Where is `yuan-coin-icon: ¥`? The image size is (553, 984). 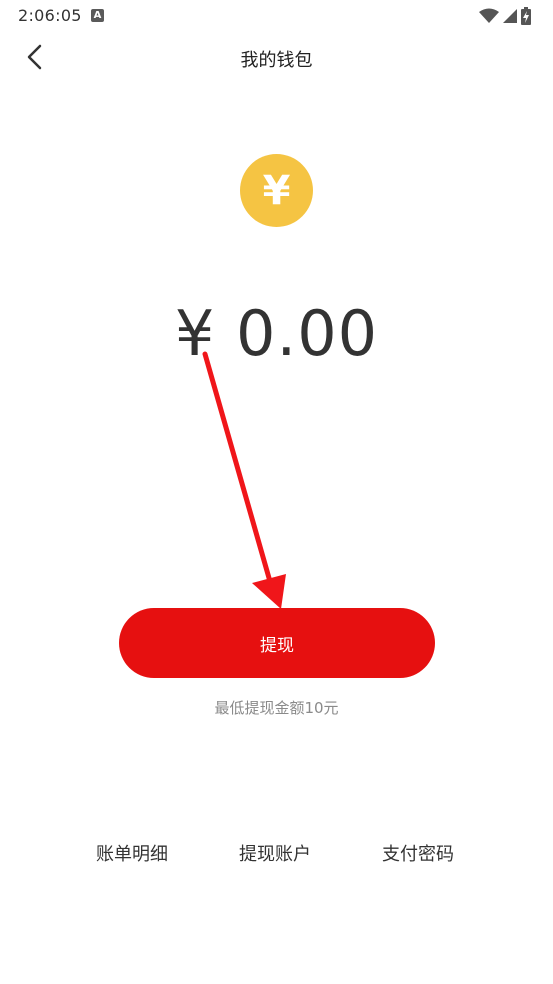 yuan-coin-icon: ¥ is located at coordinates (276, 190).